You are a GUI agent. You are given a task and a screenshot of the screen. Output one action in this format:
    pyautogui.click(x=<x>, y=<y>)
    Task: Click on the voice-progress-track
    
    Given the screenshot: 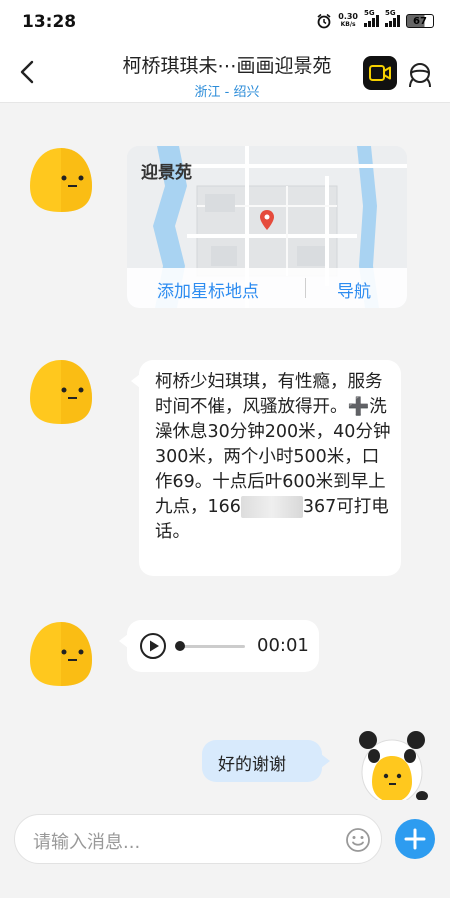 What is the action you would take?
    pyautogui.click(x=211, y=646)
    